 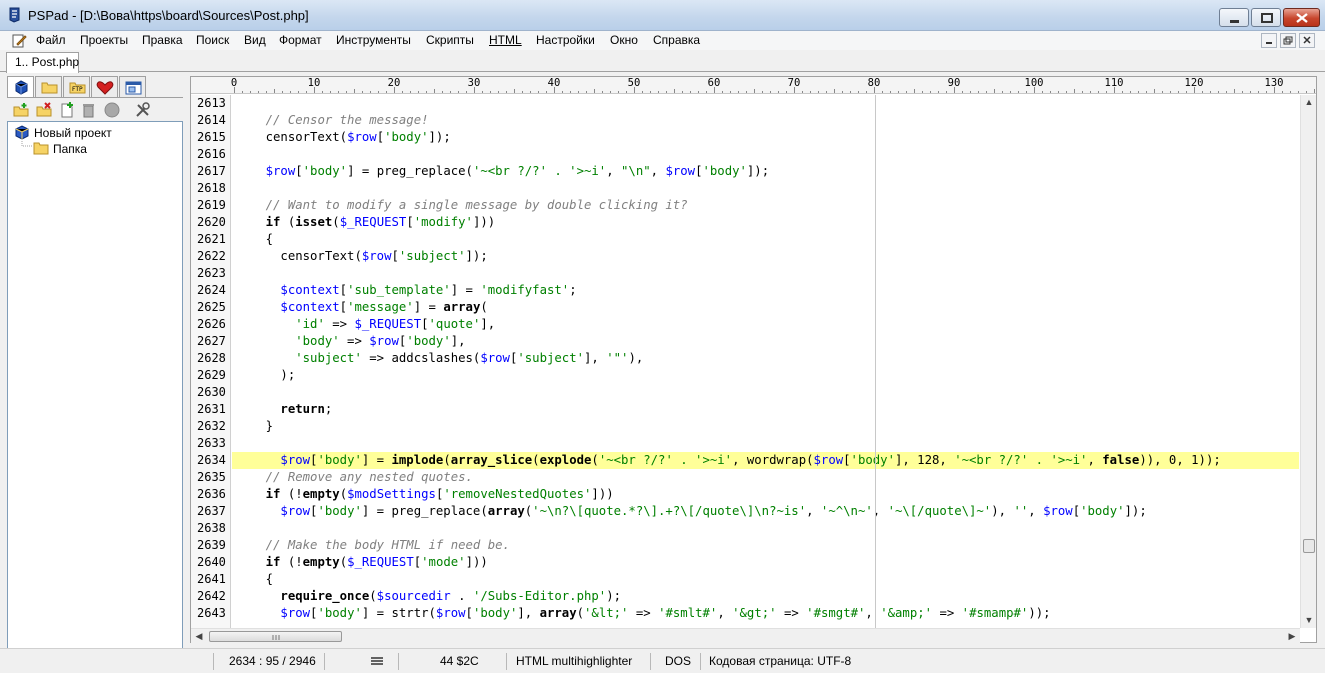 I want to click on menu-help: Справка, so click(x=676, y=40).